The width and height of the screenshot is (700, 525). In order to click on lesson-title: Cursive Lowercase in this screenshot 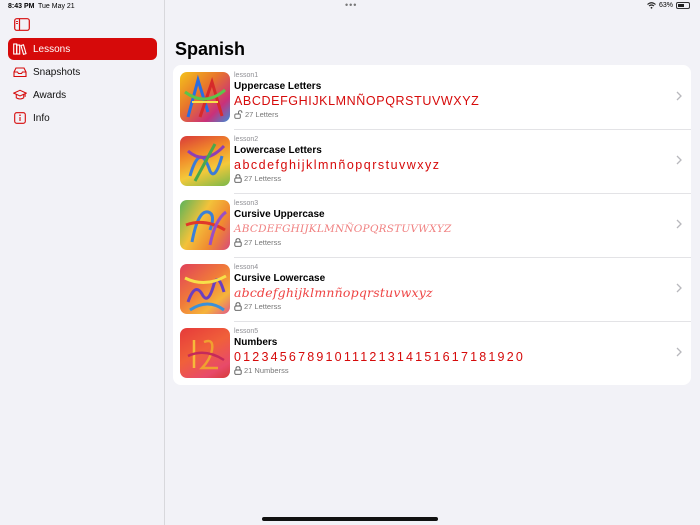, I will do `click(280, 278)`.